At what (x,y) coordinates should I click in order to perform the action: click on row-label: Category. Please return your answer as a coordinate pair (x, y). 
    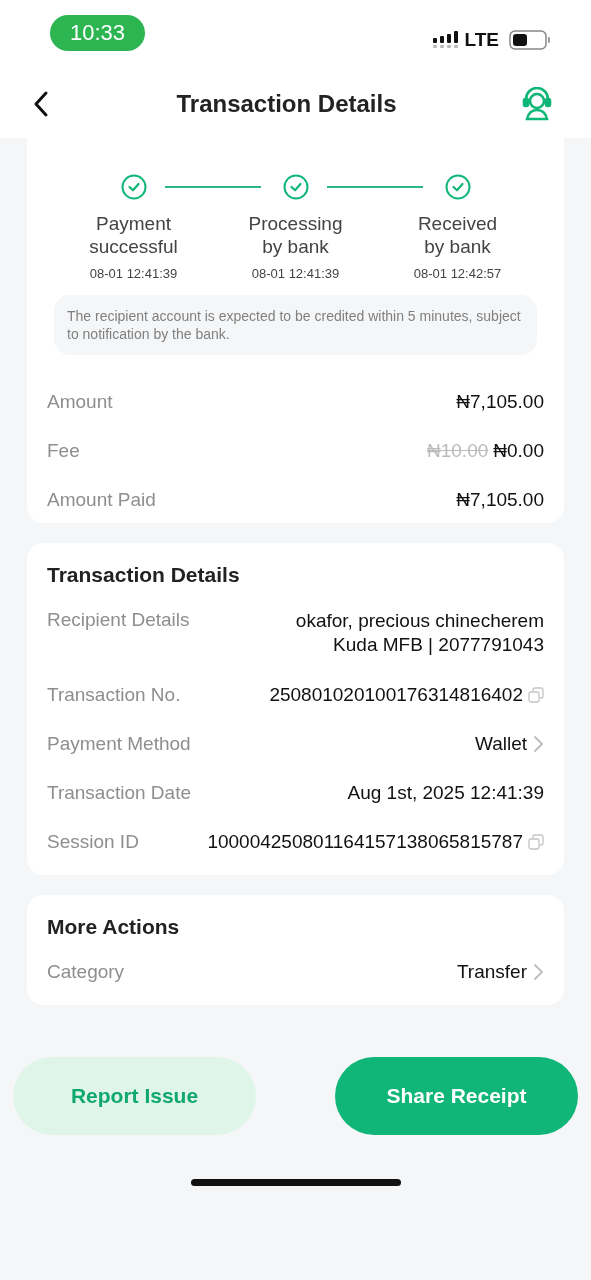
    Looking at the image, I should click on (86, 972).